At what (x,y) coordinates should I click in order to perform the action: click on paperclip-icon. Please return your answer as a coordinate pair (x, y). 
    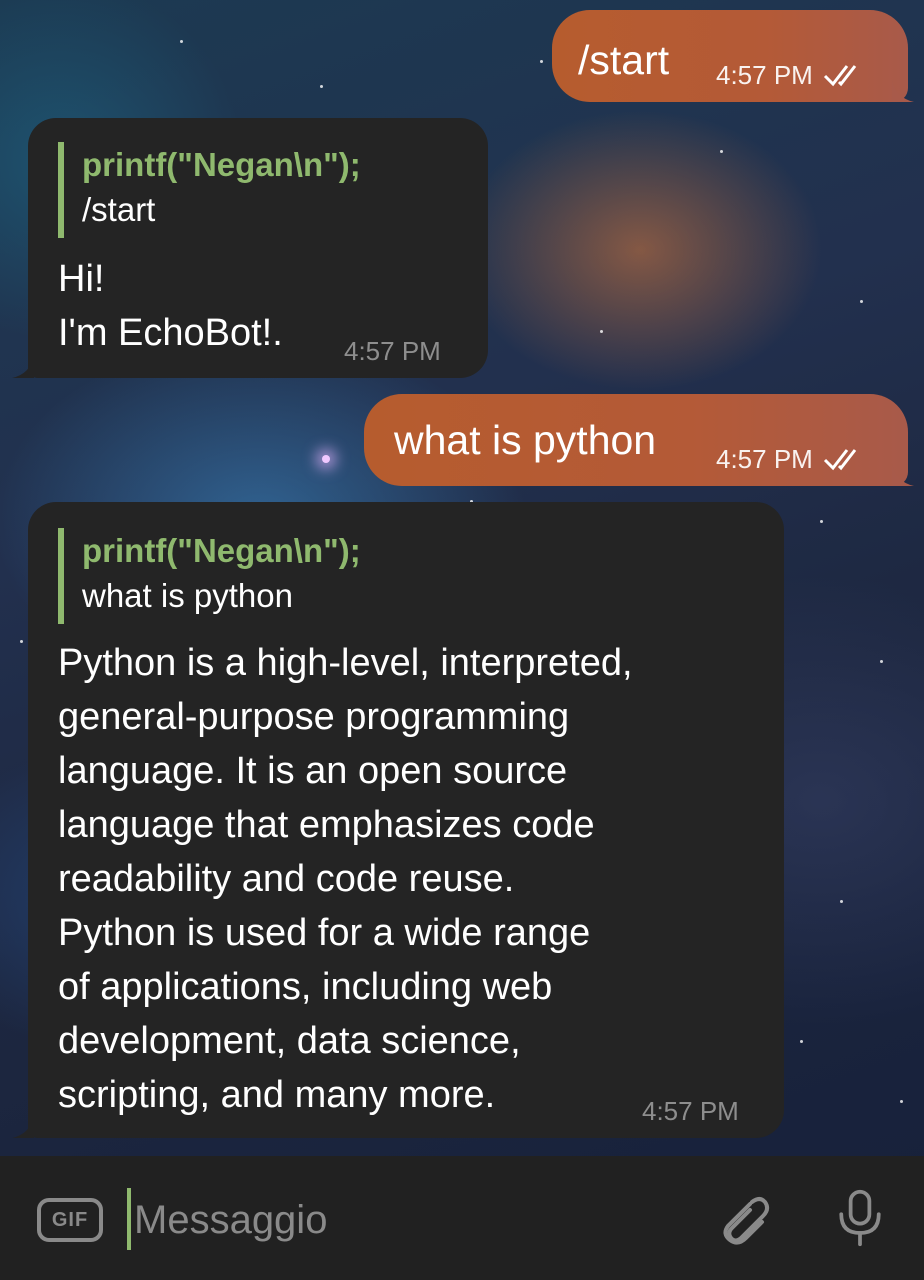
    Looking at the image, I should click on (740, 1220).